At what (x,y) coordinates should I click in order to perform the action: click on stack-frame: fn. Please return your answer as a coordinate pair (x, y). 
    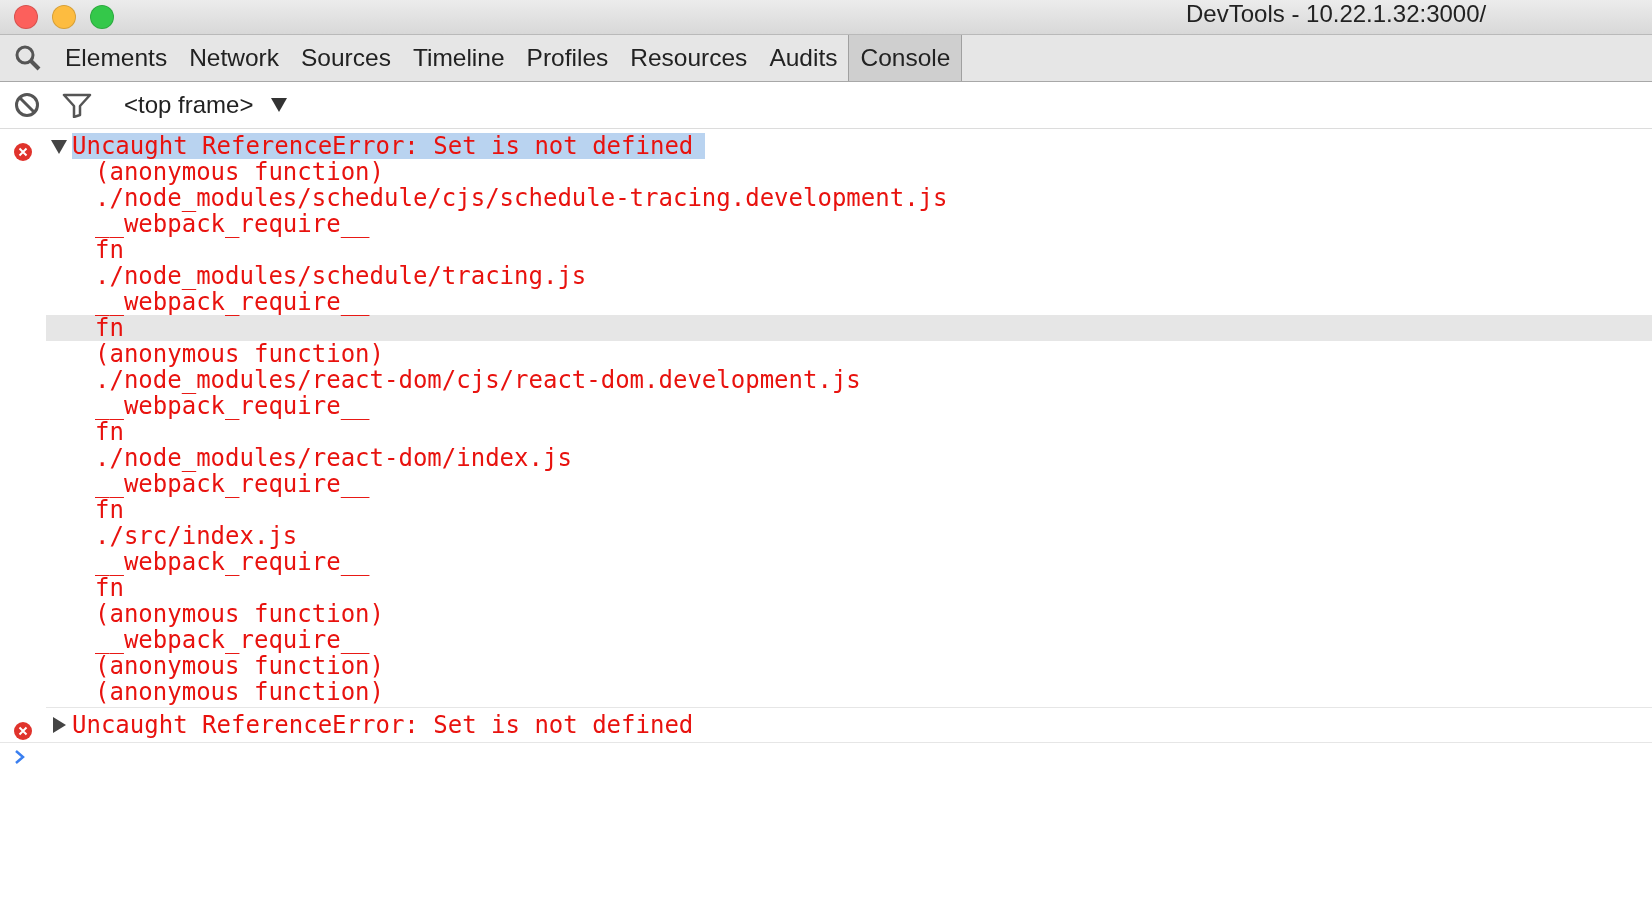
    Looking at the image, I should click on (849, 328).